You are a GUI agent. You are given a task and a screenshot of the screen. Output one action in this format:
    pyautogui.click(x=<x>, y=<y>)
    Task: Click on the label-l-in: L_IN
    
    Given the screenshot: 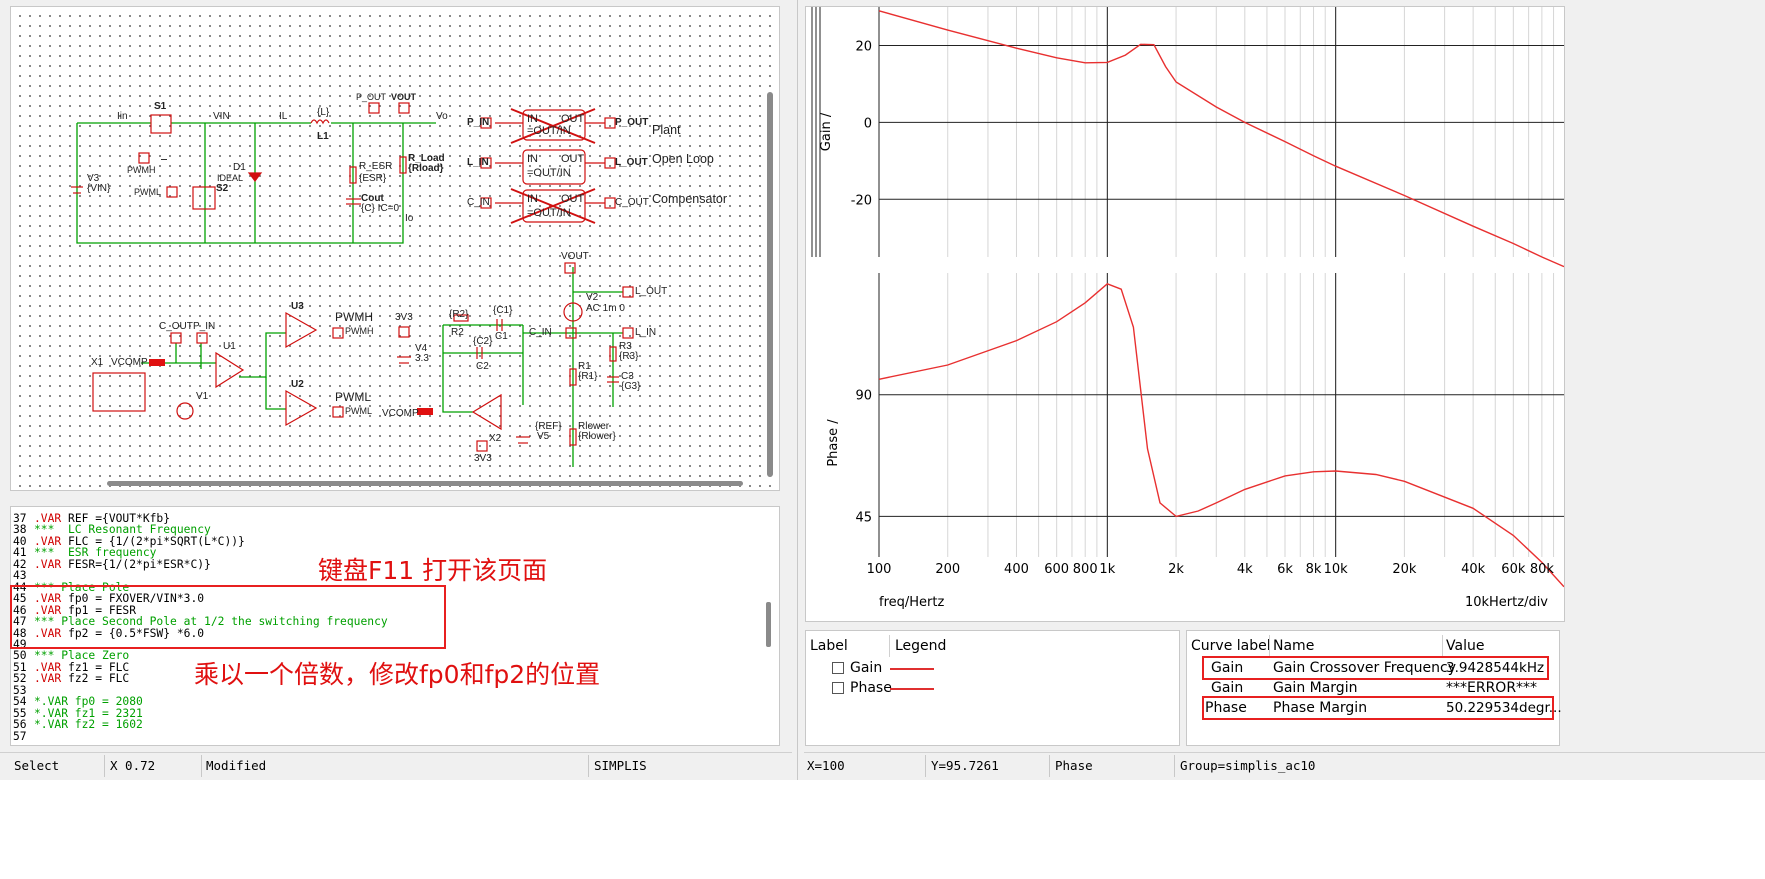 What is the action you would take?
    pyautogui.click(x=478, y=162)
    